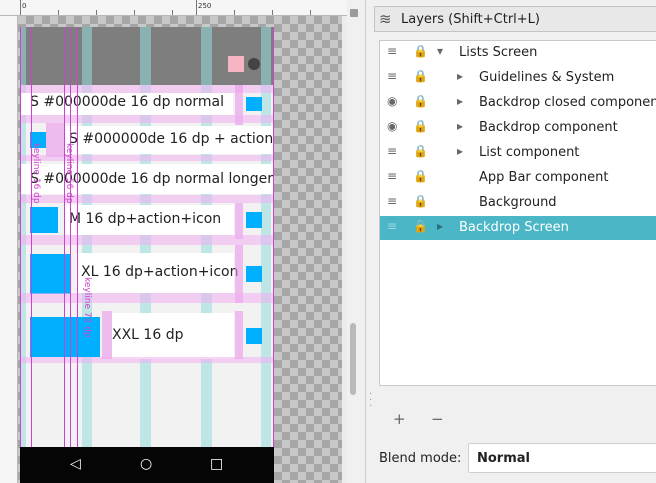 The height and width of the screenshot is (483, 656). Describe the element at coordinates (420, 458) in the screenshot. I see `blend-mode-label: Blend mode:` at that location.